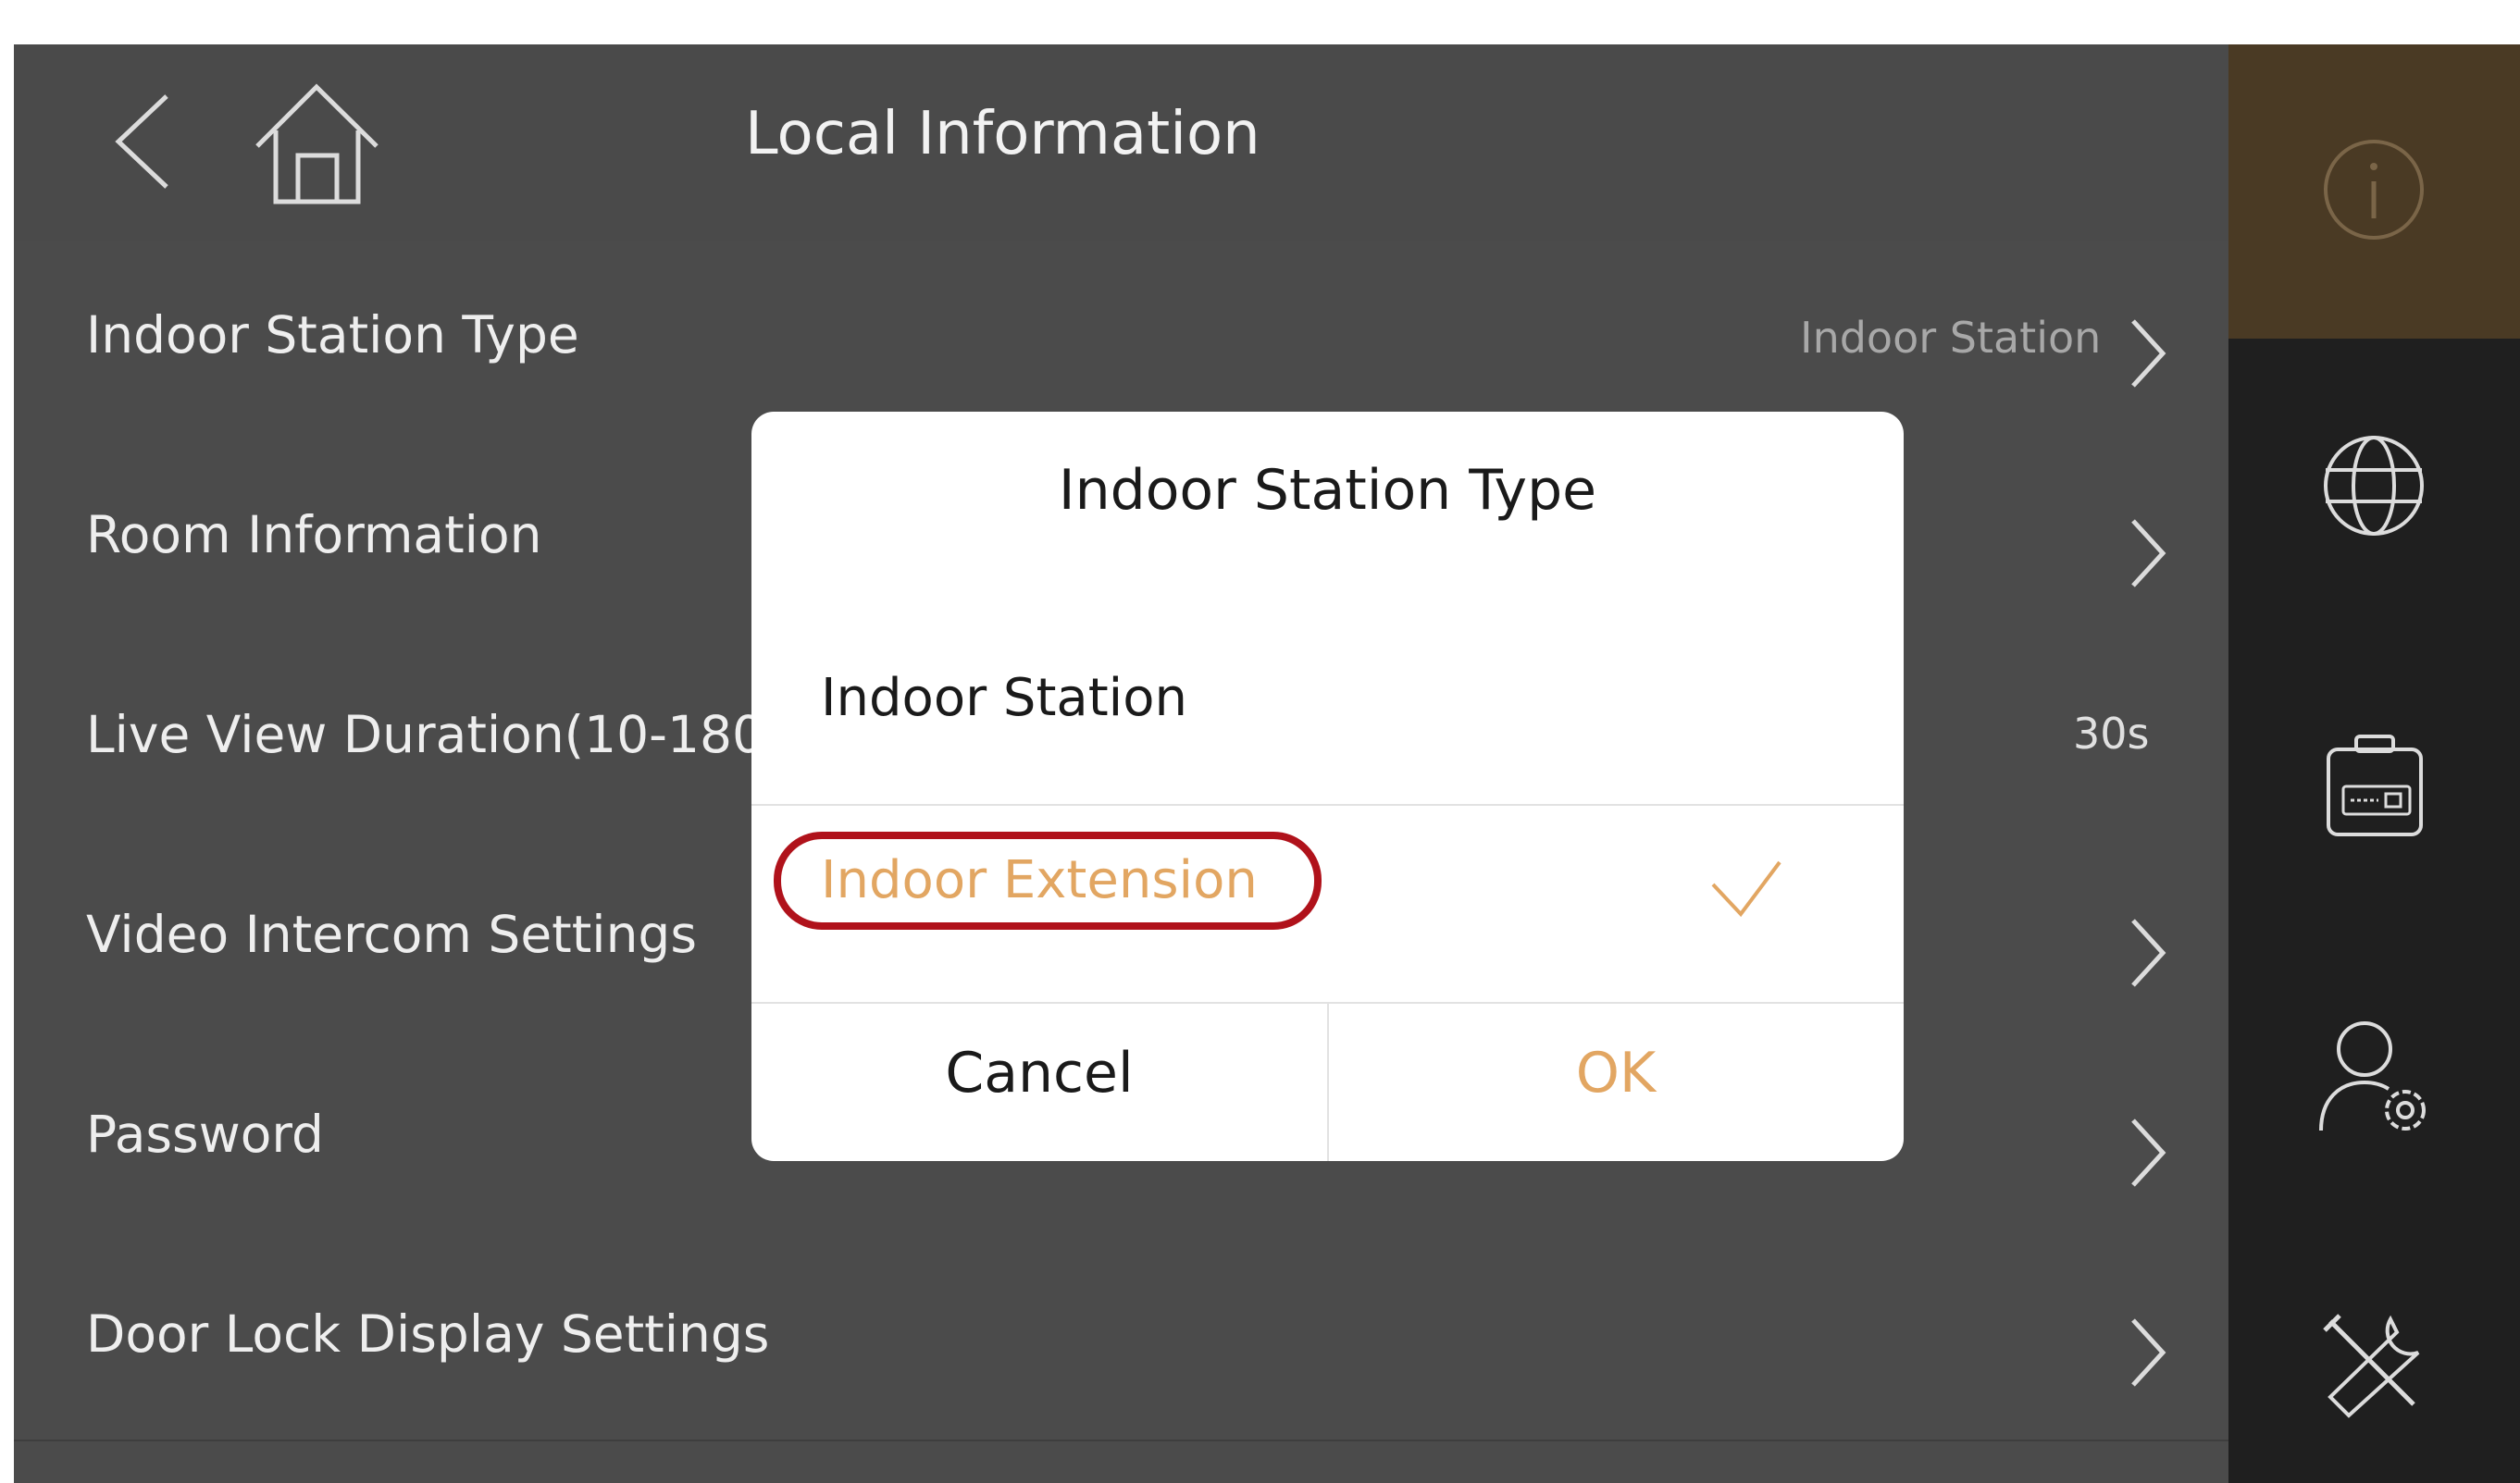 The height and width of the screenshot is (1483, 2520). I want to click on option-label: Indoor Station, so click(1004, 698).